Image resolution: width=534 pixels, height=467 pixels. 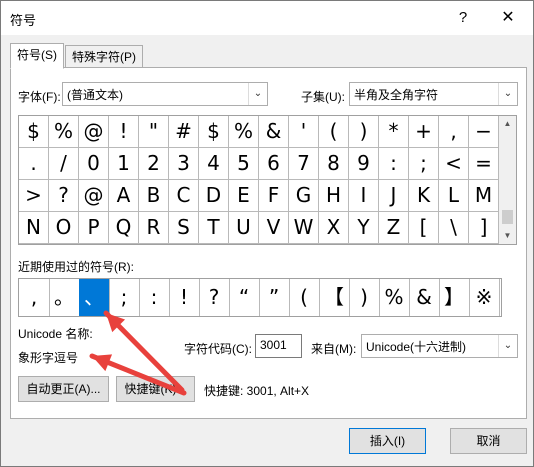 What do you see at coordinates (274, 164) in the screenshot?
I see `symbol-cell: 6` at bounding box center [274, 164].